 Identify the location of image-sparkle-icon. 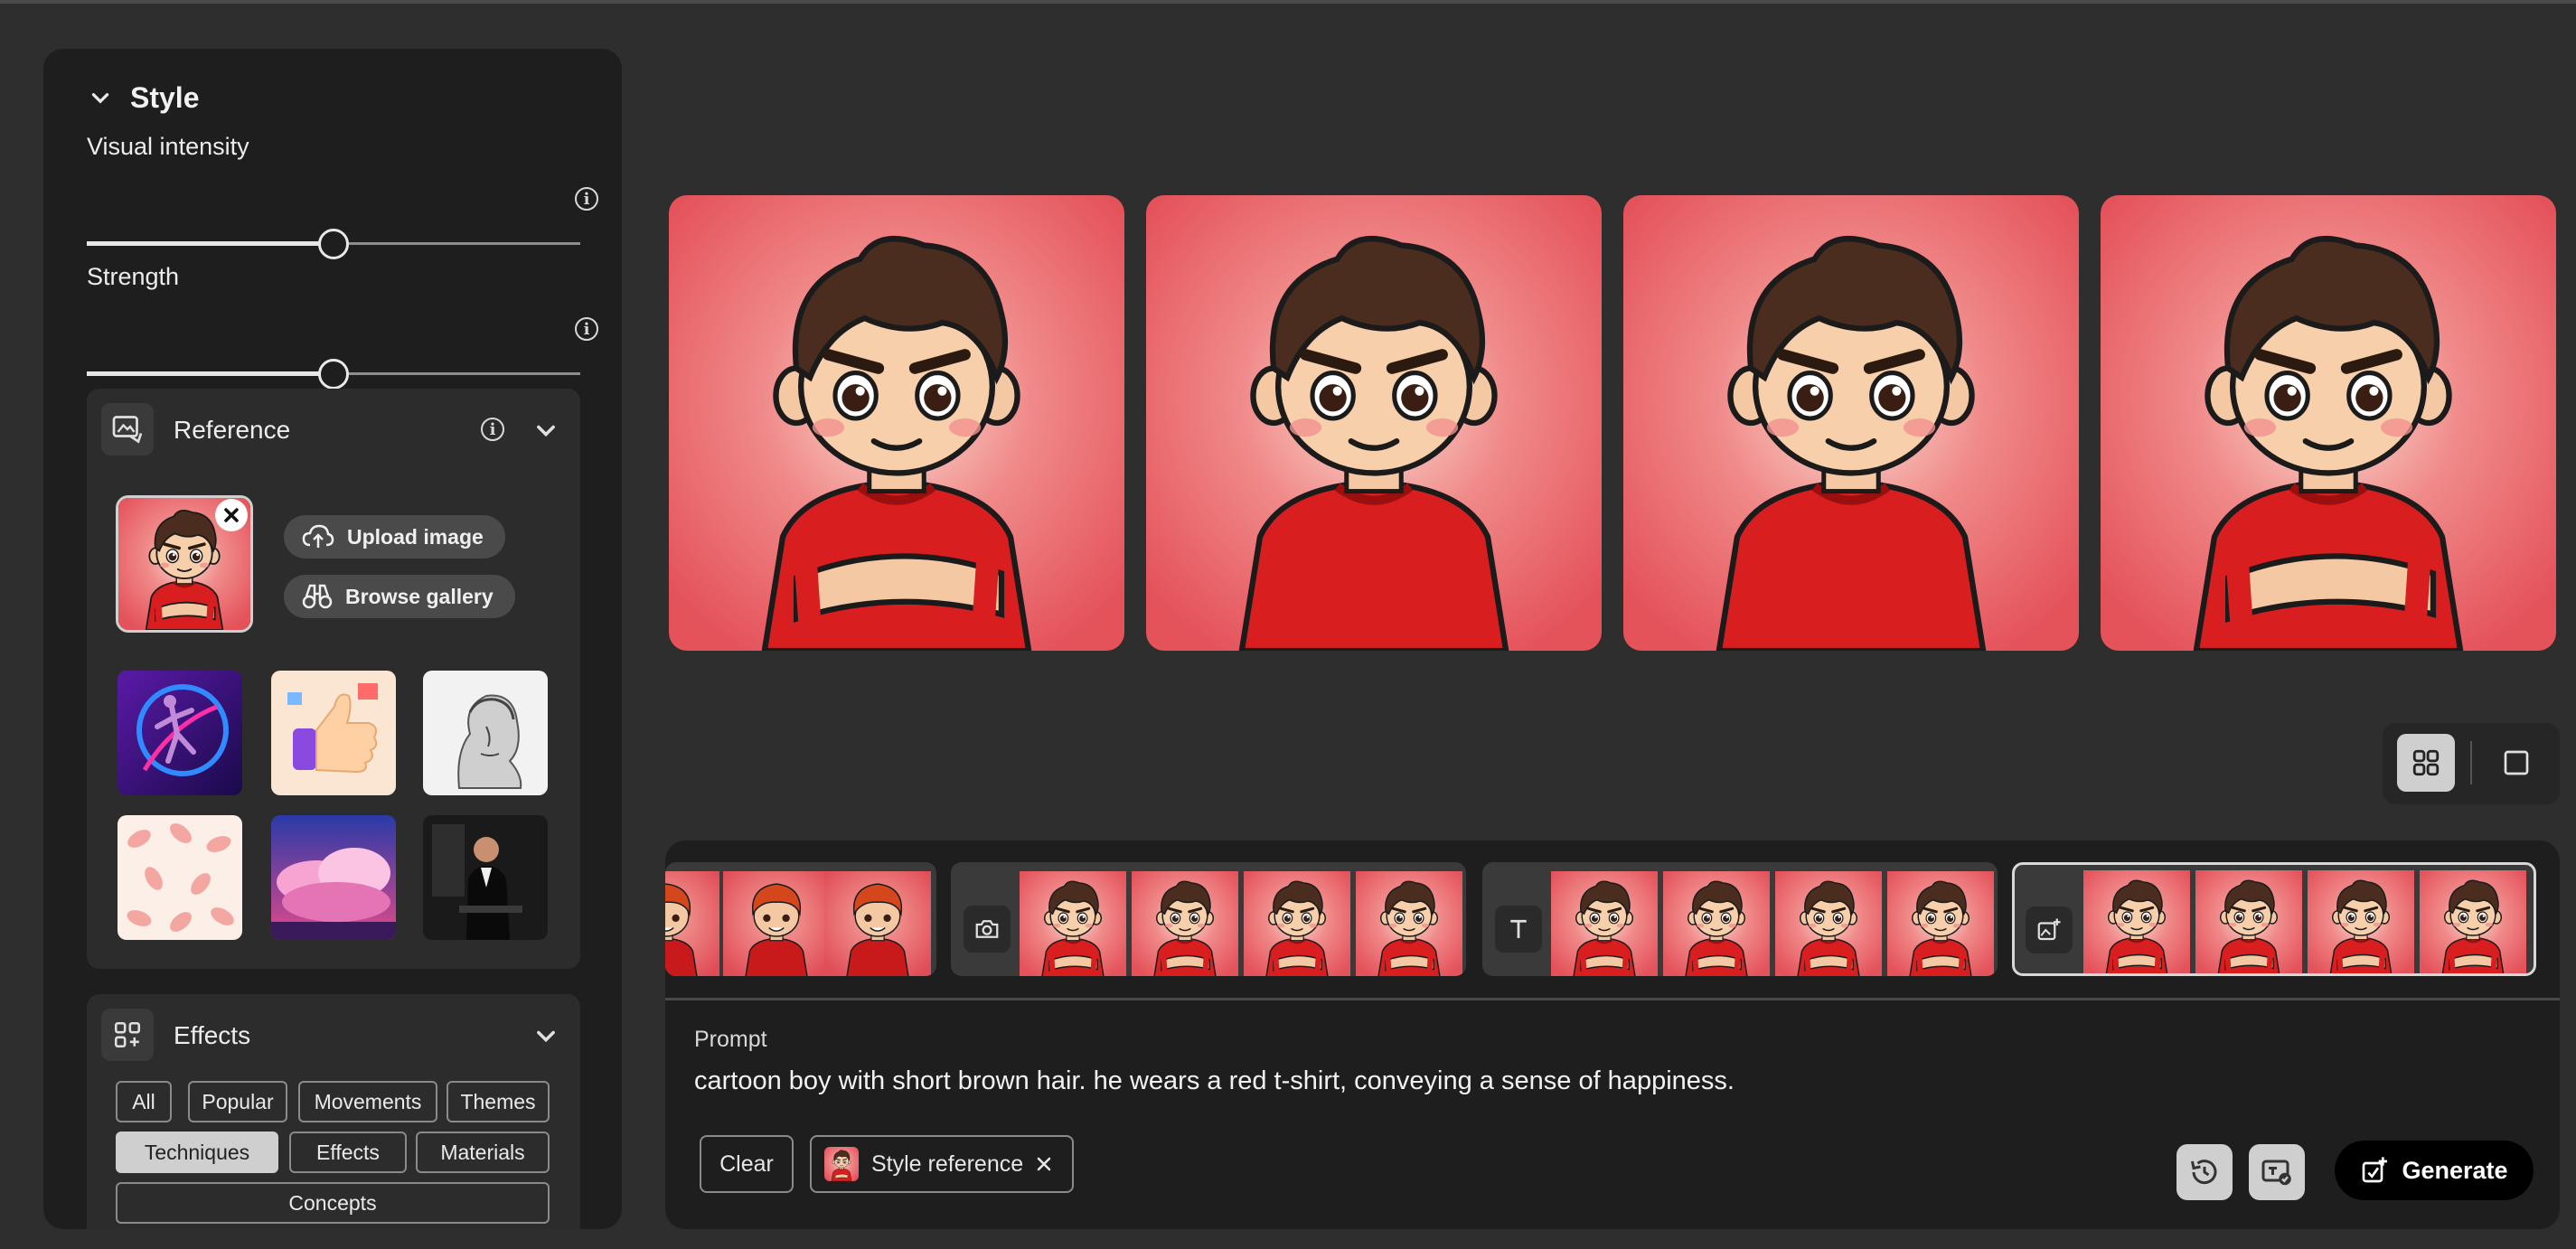
(2049, 929).